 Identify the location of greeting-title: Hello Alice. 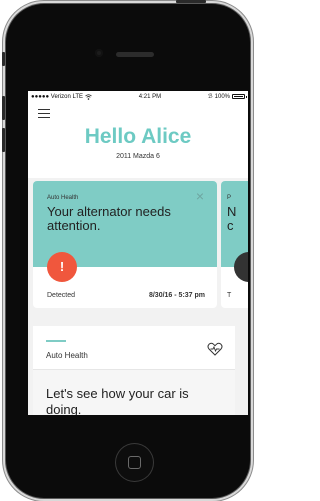
(138, 136).